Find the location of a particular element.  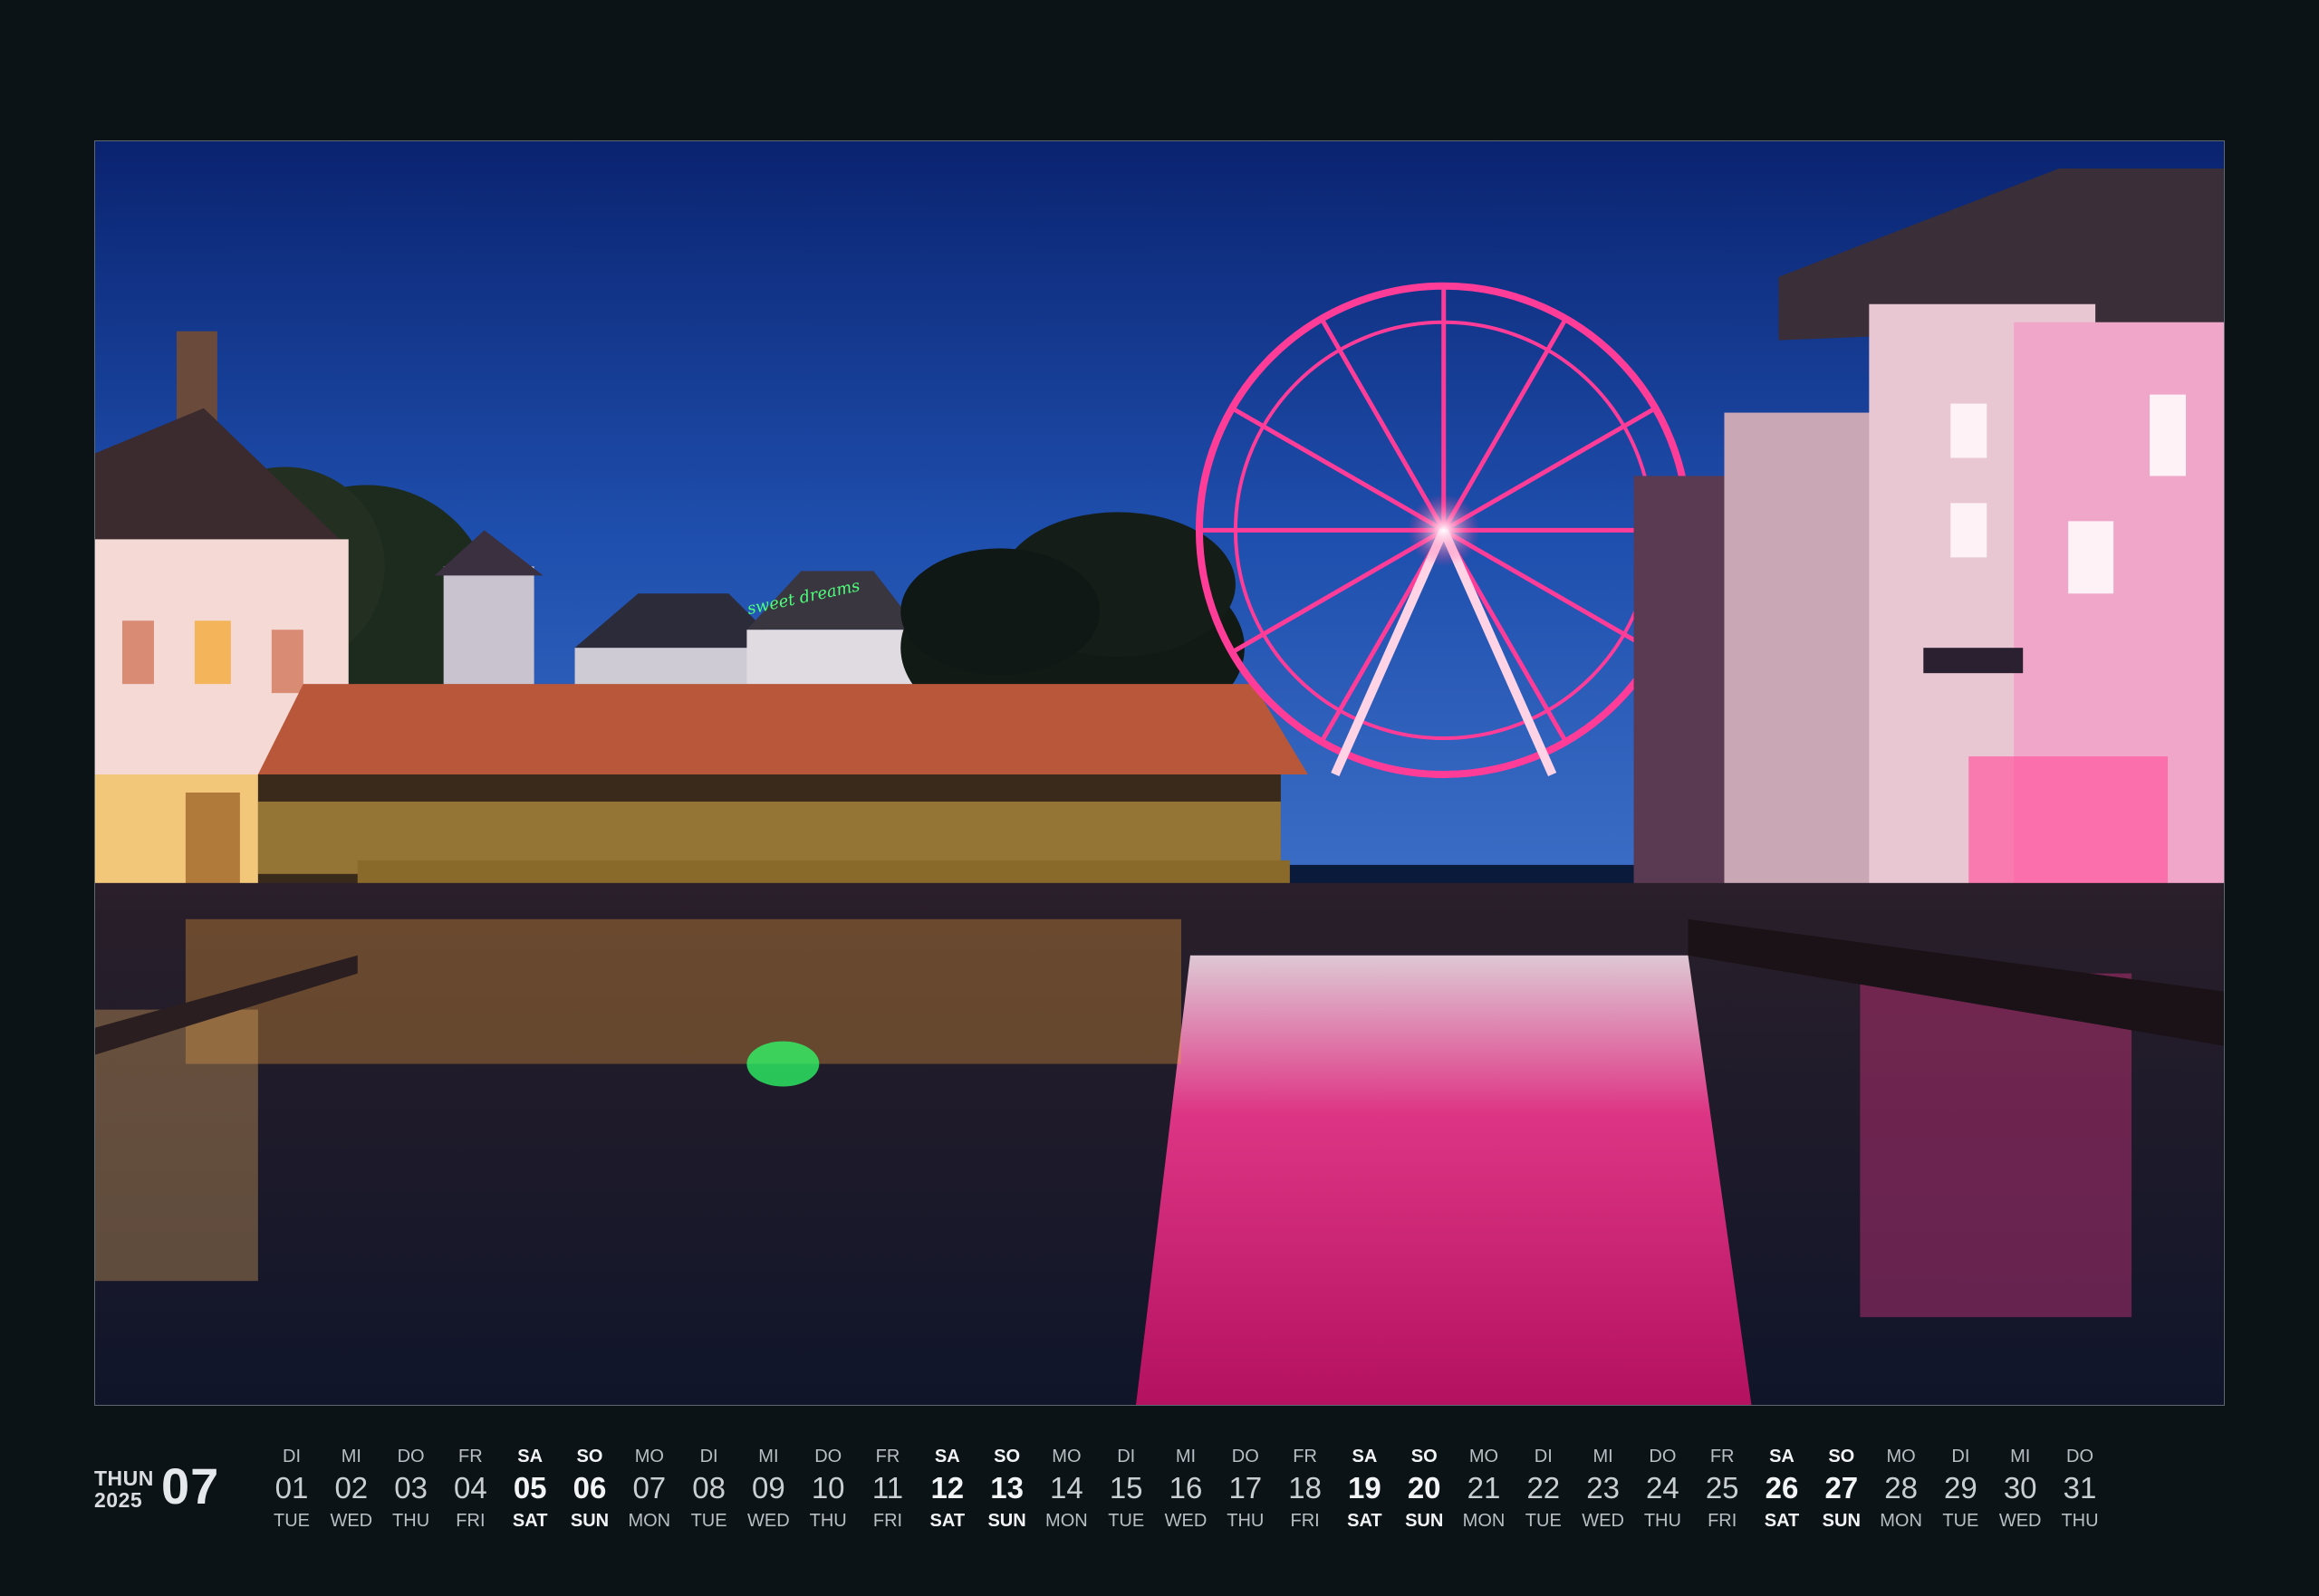

day-column: DO 17 THU is located at coordinates (1245, 1489).